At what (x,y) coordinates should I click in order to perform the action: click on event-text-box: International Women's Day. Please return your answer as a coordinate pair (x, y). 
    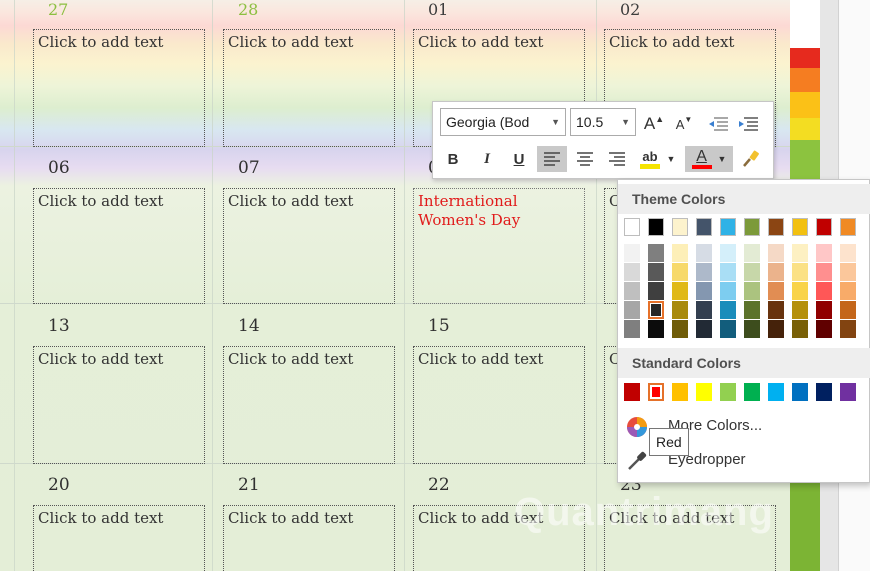
    Looking at the image, I should click on (499, 246).